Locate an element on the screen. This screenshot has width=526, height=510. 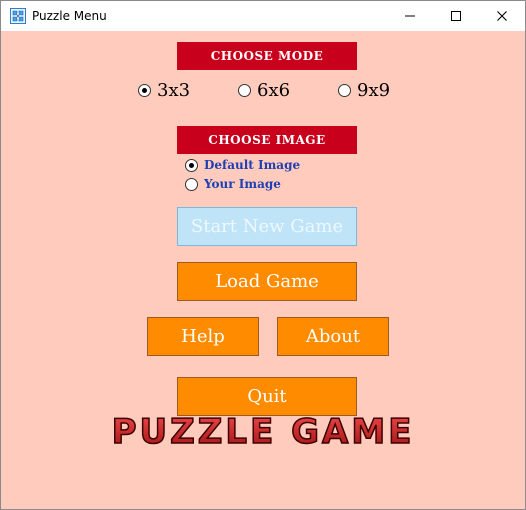
mode-9x9-label: 9x9 is located at coordinates (374, 90).